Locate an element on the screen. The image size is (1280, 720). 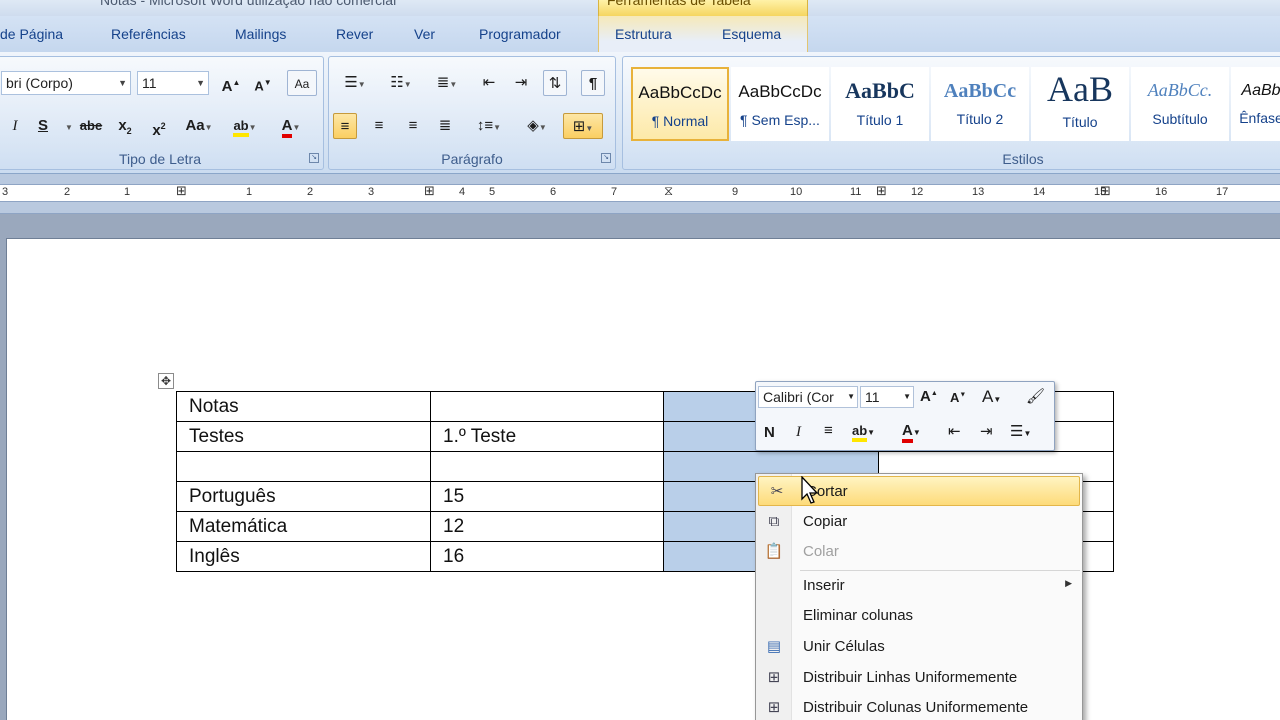
table-cell: Português is located at coordinates (303, 496).